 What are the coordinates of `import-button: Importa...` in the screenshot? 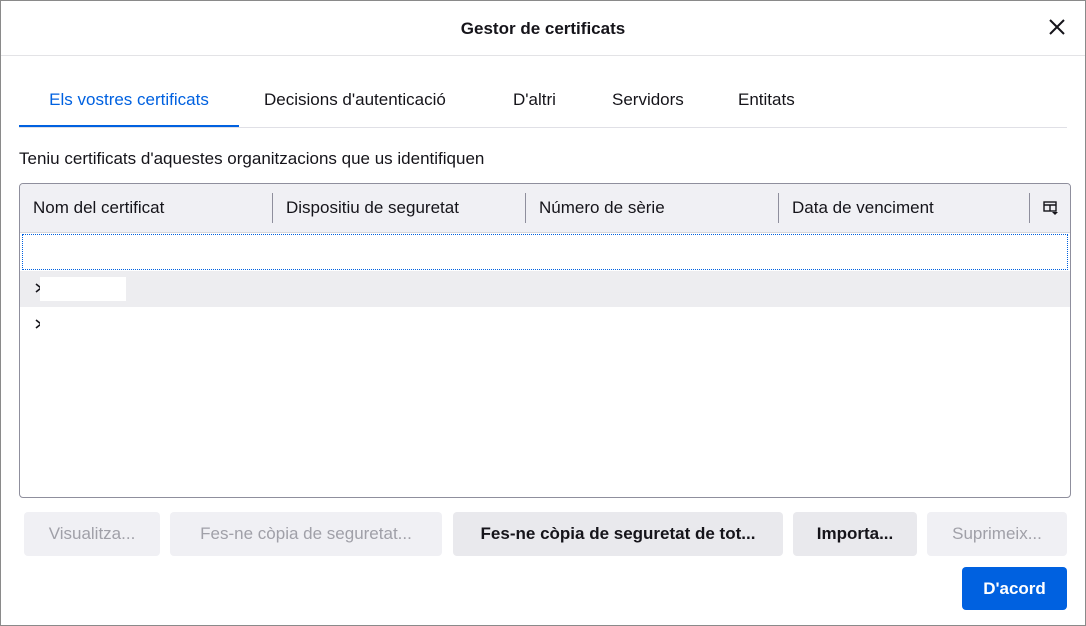 It's located at (855, 534).